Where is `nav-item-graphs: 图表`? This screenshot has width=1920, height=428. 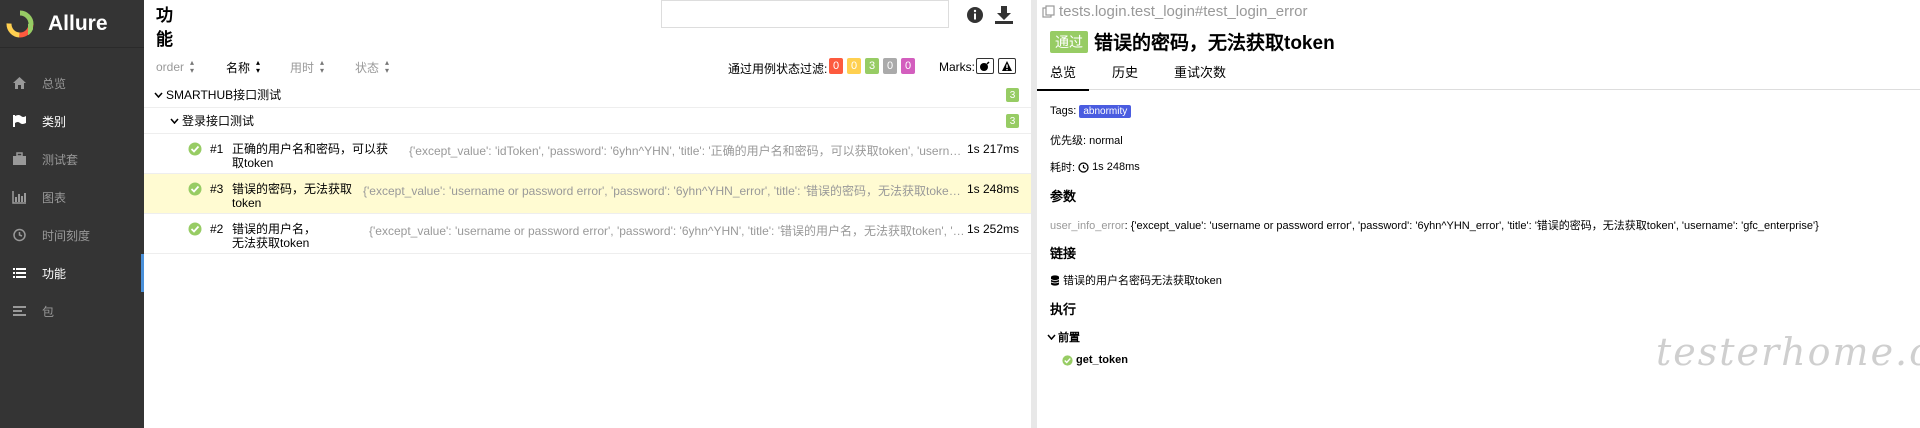 nav-item-graphs: 图表 is located at coordinates (72, 197).